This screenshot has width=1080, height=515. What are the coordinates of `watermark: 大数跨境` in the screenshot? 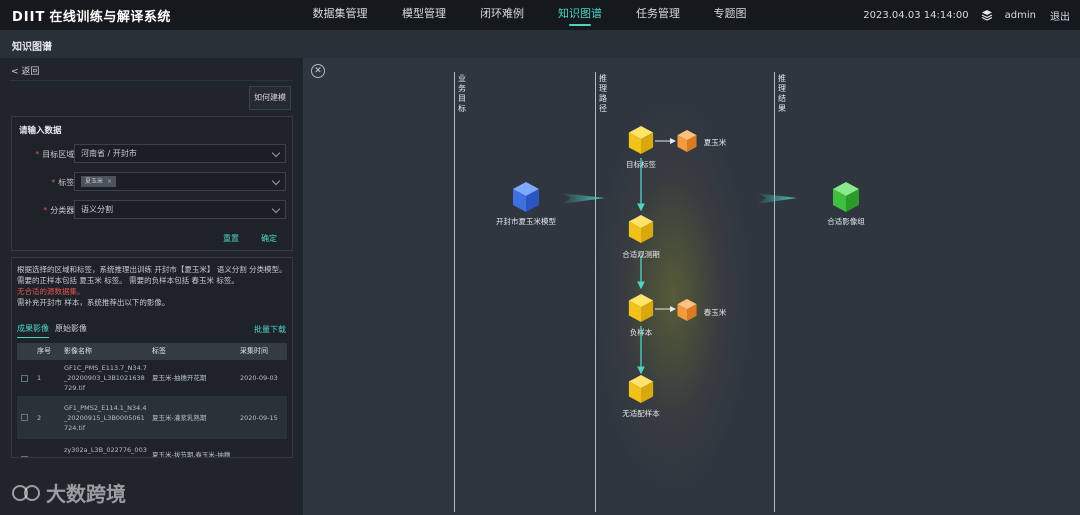 It's located at (68, 492).